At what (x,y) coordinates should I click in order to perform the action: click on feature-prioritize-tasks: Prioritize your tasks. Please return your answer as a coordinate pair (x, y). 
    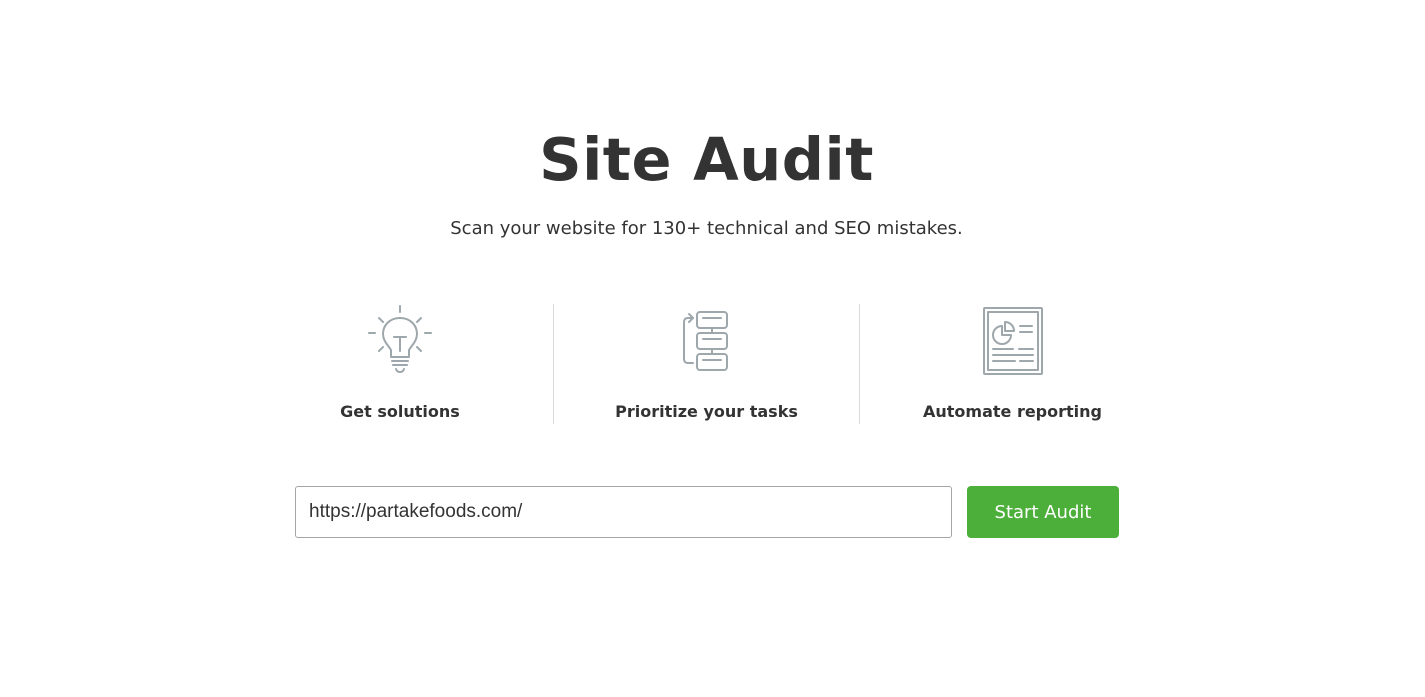
    Looking at the image, I should click on (706, 364).